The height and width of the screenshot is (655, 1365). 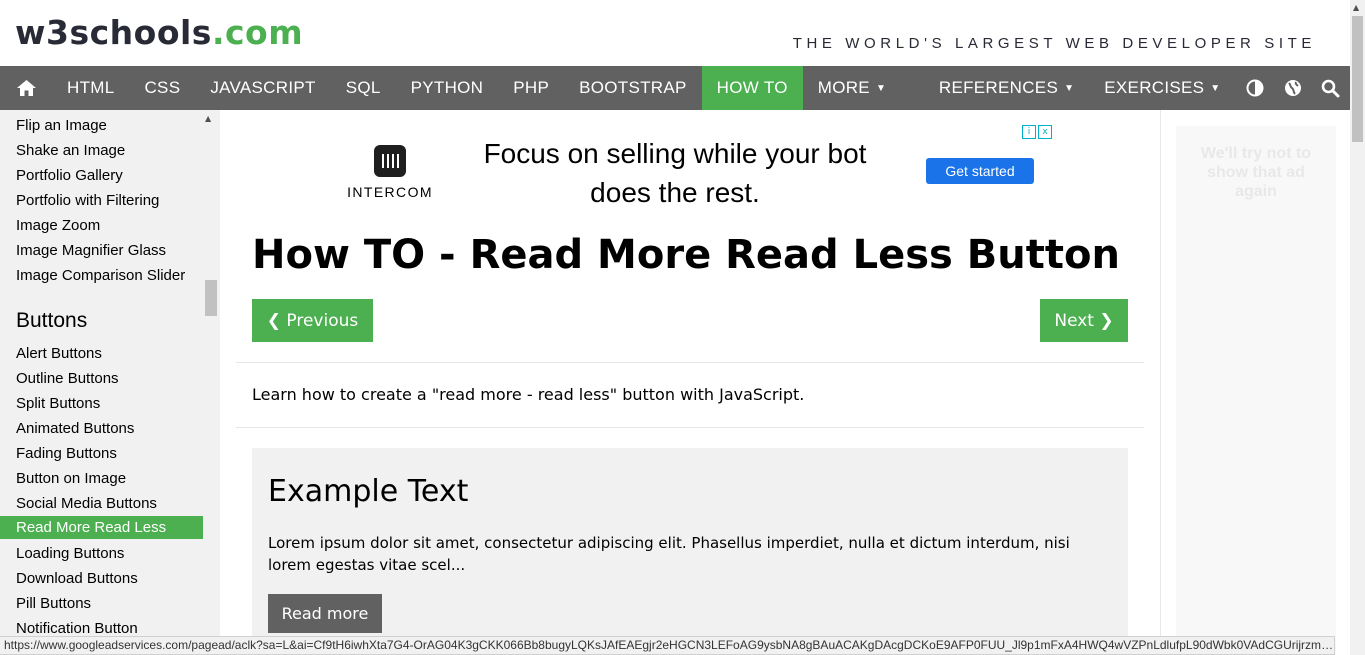 What do you see at coordinates (686, 255) in the screenshot?
I see `page-title: How TO - Read More Read Less Button` at bounding box center [686, 255].